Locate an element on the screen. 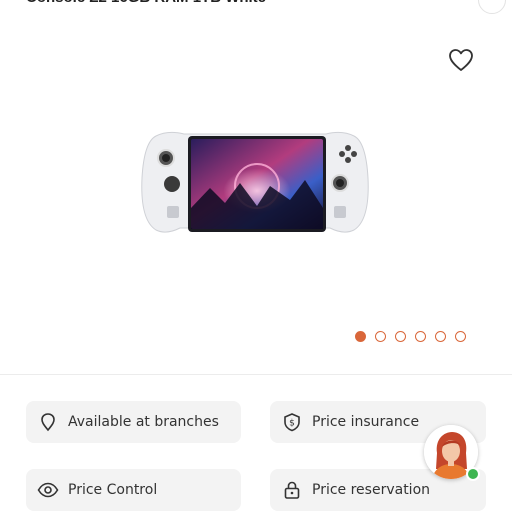 The height and width of the screenshot is (512, 512). feature-price-control: Price Control is located at coordinates (133, 490).